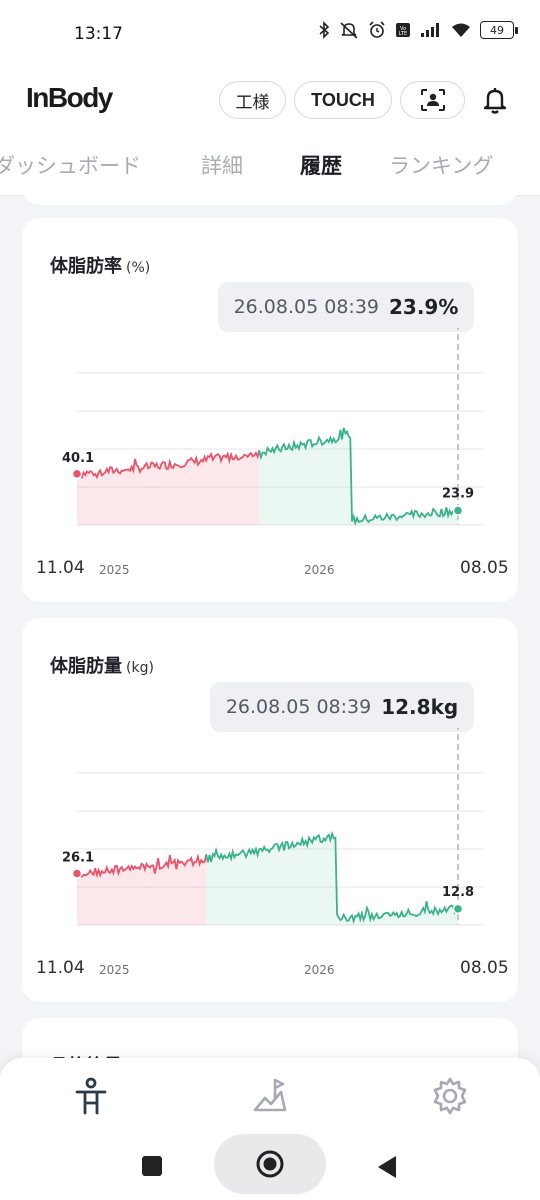  Describe the element at coordinates (424, 307) in the screenshot. I see `tooltip-value: 23.9%` at that location.